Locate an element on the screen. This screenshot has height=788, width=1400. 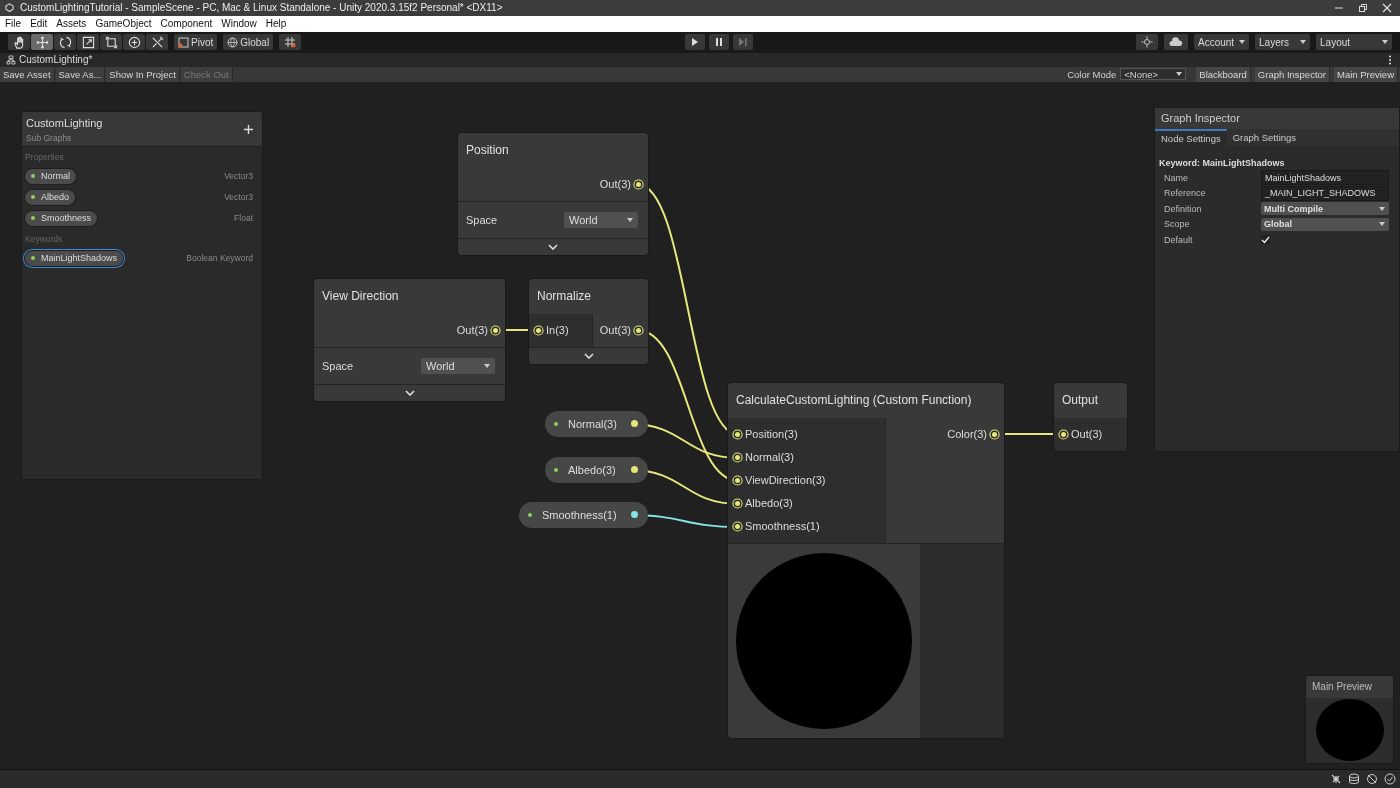
keyword-heading: Keyword: MainLightShadows is located at coordinates (1222, 162).